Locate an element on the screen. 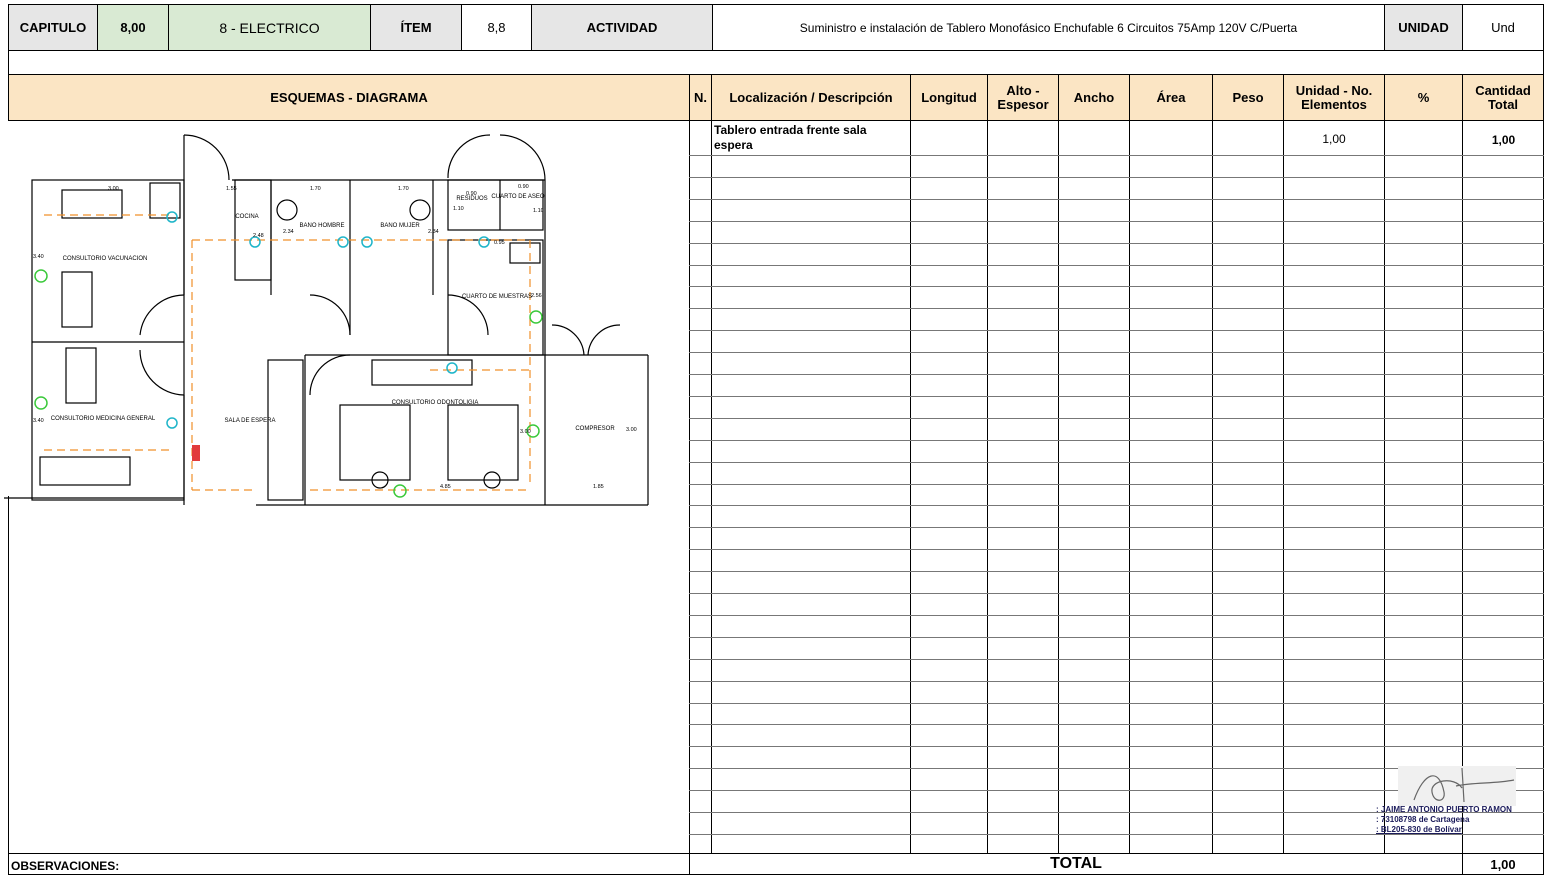 This screenshot has width=1544, height=876. capitulo-name: 8 - ELECTRICO is located at coordinates (269, 27).